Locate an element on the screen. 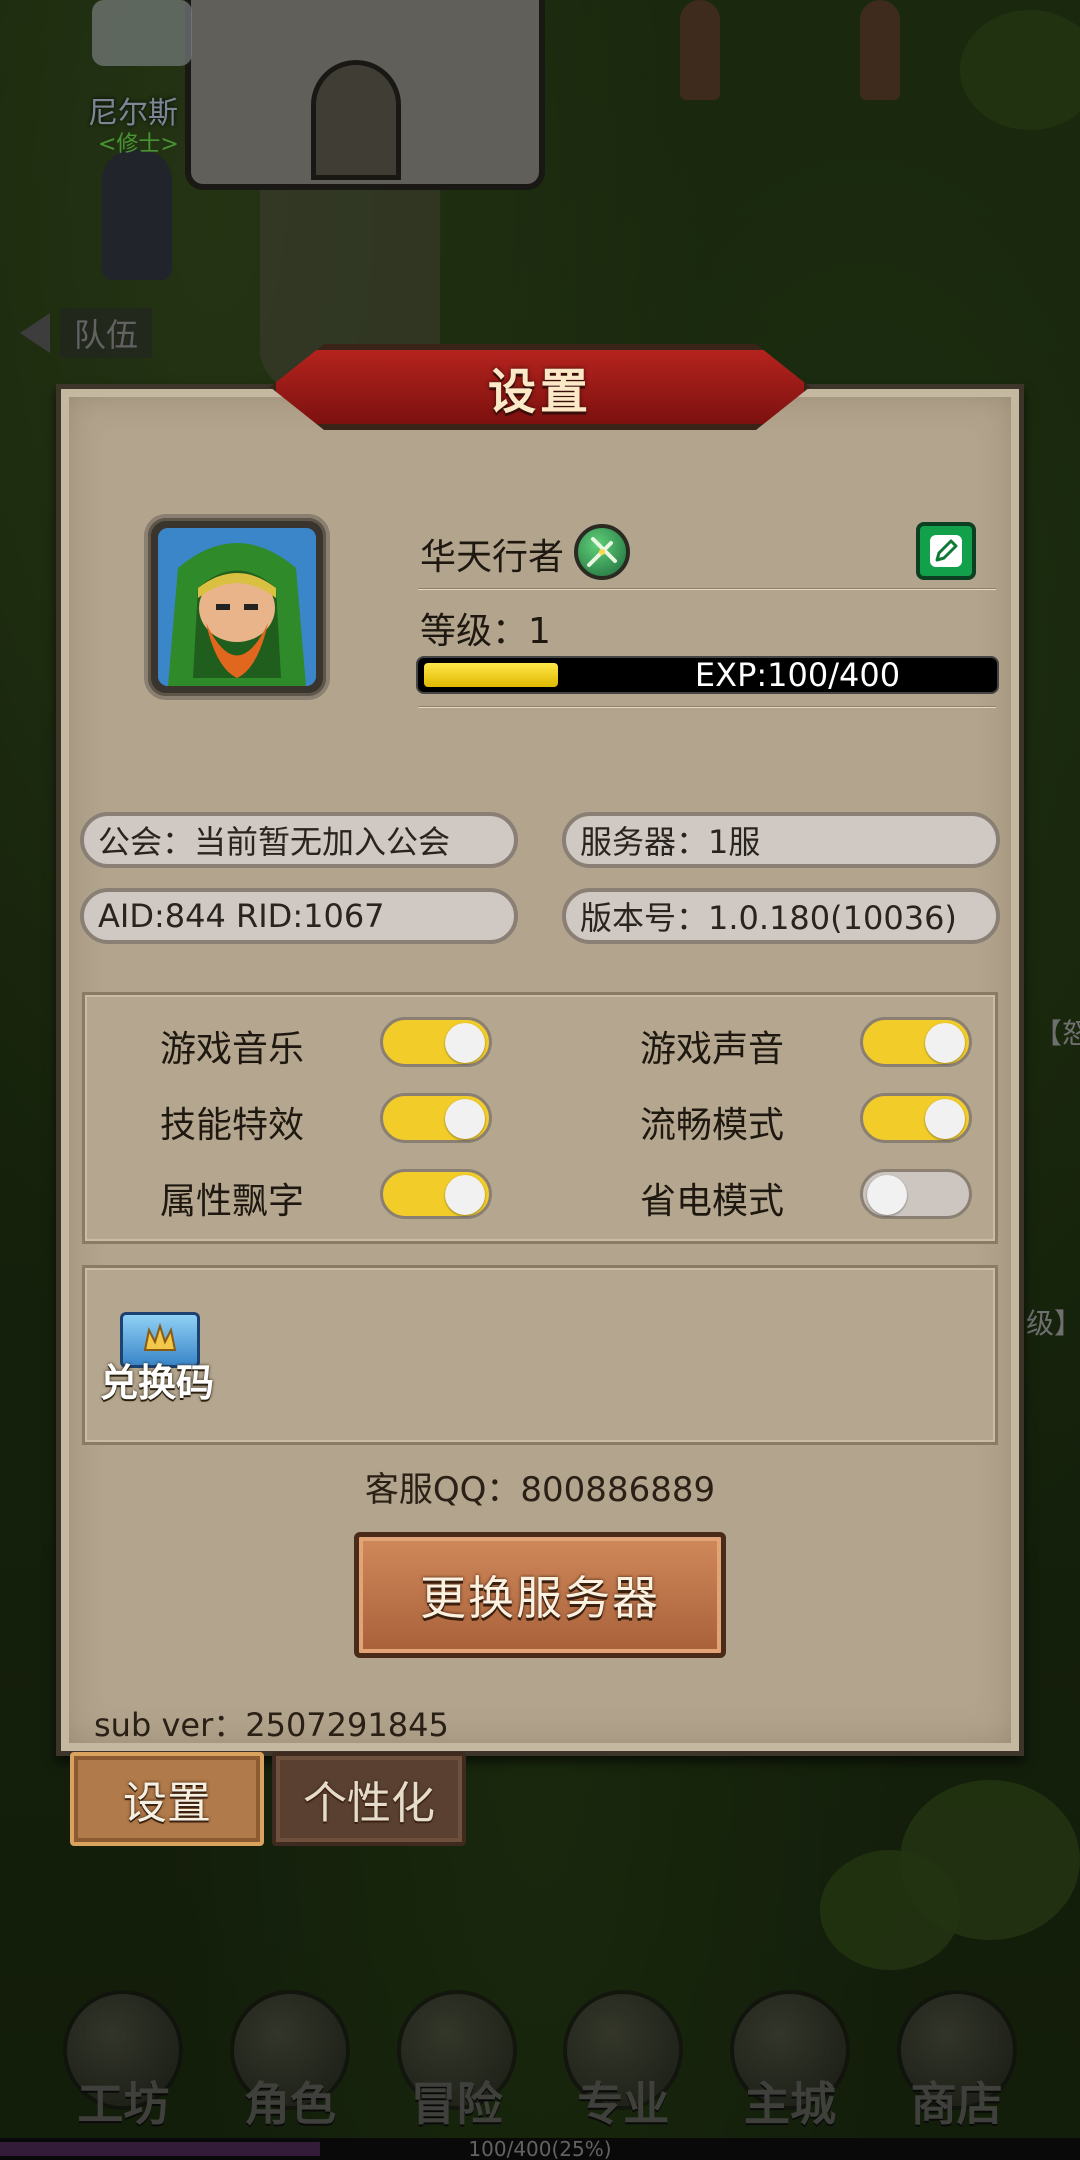  dwarf-portrait-icon is located at coordinates (237, 607).